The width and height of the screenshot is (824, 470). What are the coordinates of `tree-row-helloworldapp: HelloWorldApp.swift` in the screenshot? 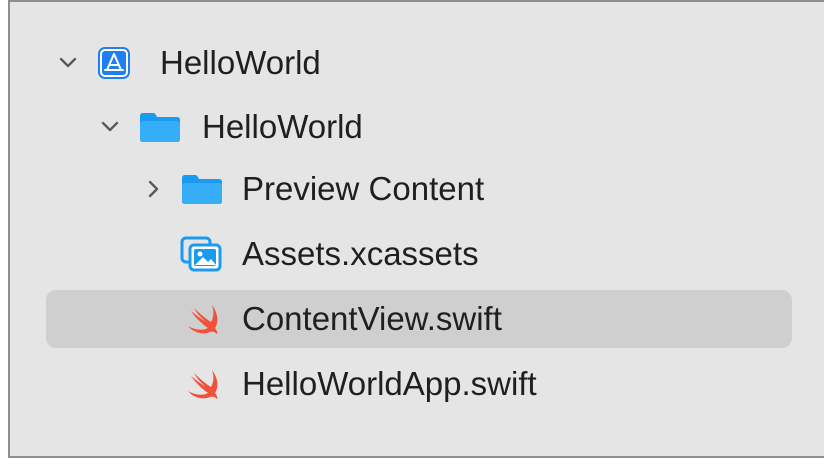 It's located at (419, 384).